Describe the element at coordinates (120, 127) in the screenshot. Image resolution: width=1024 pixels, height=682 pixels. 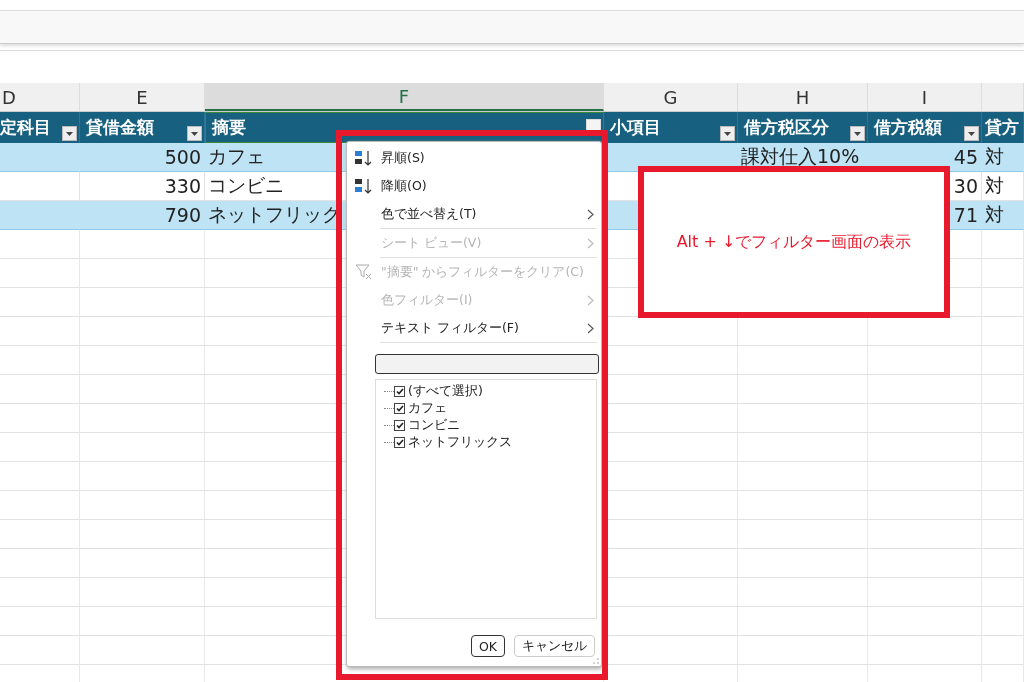
I see `header-label: 貸借金額` at that location.